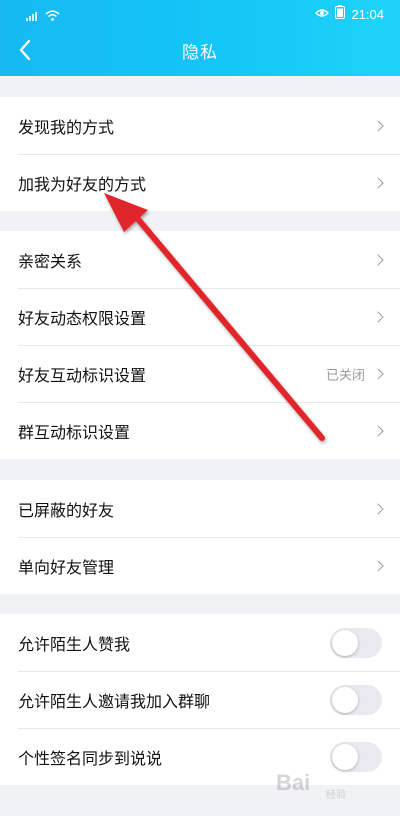  I want to click on status-left, so click(43, 15).